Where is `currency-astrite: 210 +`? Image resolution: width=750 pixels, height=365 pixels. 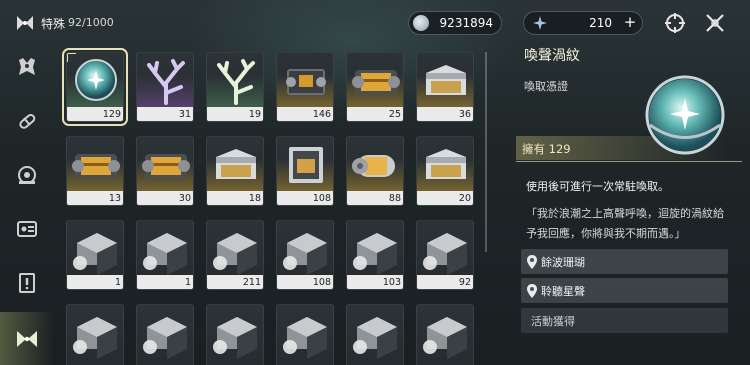
currency-astrite: 210 + is located at coordinates (583, 23).